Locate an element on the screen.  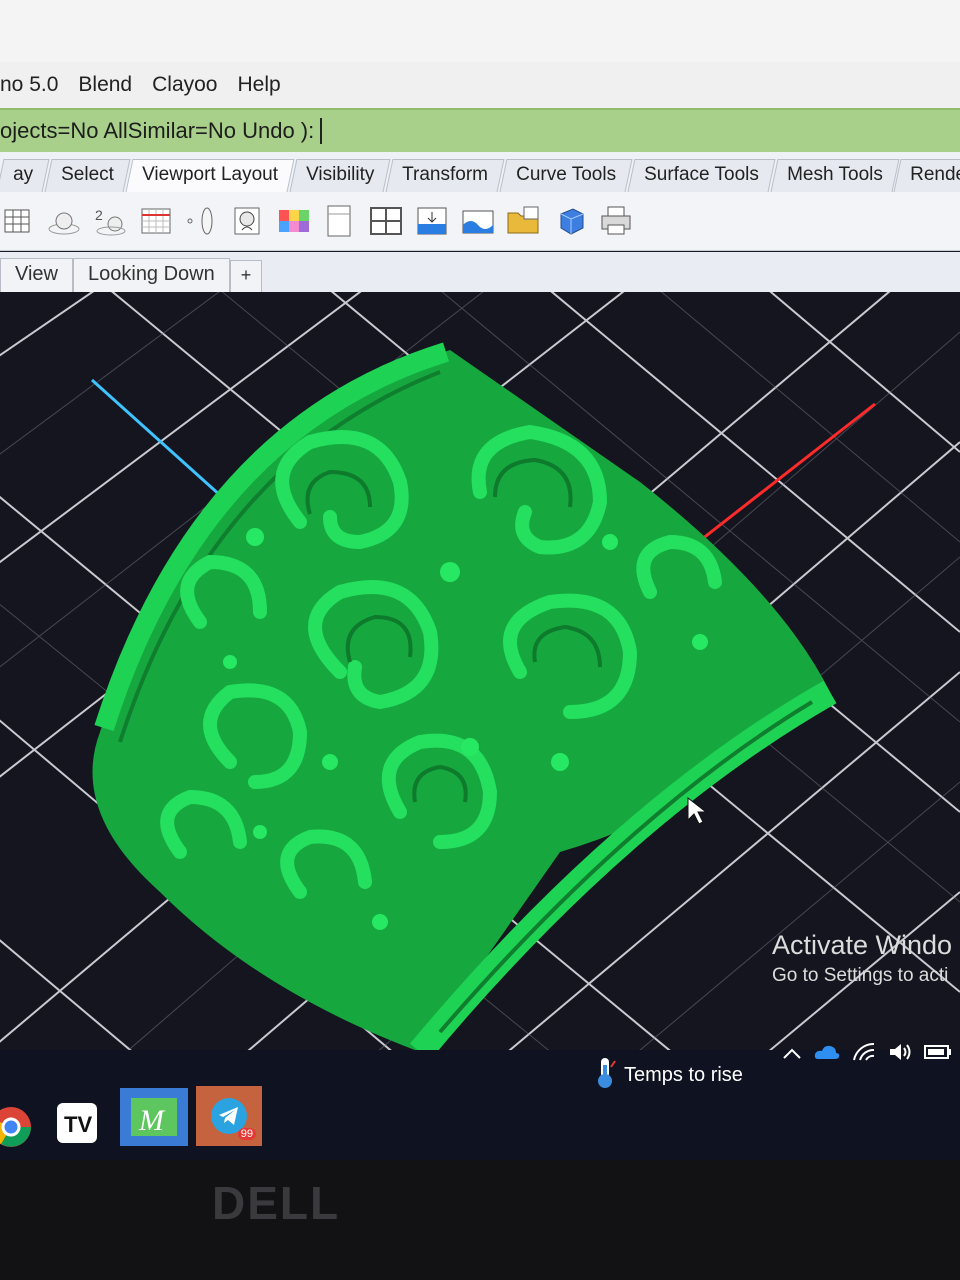
watermark-subtitle: Go to Settings to acti is located at coordinates (860, 975).